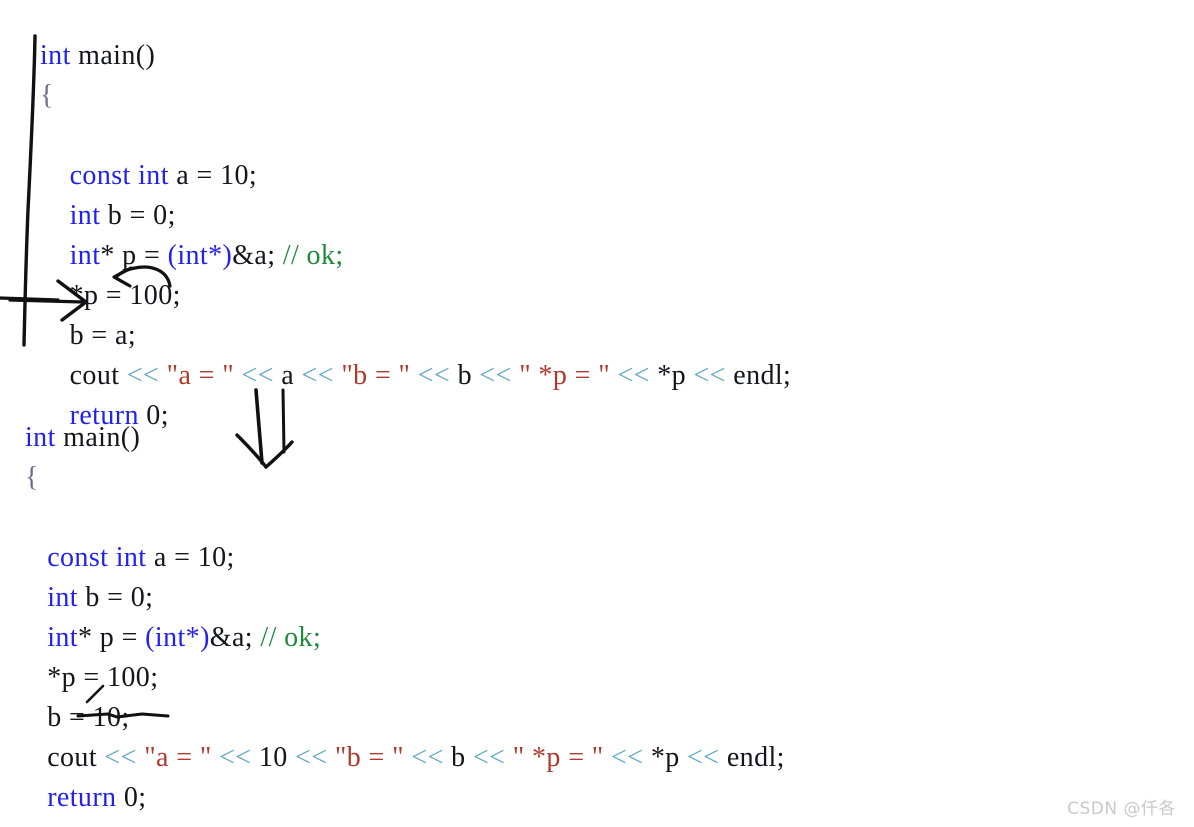 This screenshot has width=1194, height=827. What do you see at coordinates (82, 797) in the screenshot?
I see `code-token-kw: return` at bounding box center [82, 797].